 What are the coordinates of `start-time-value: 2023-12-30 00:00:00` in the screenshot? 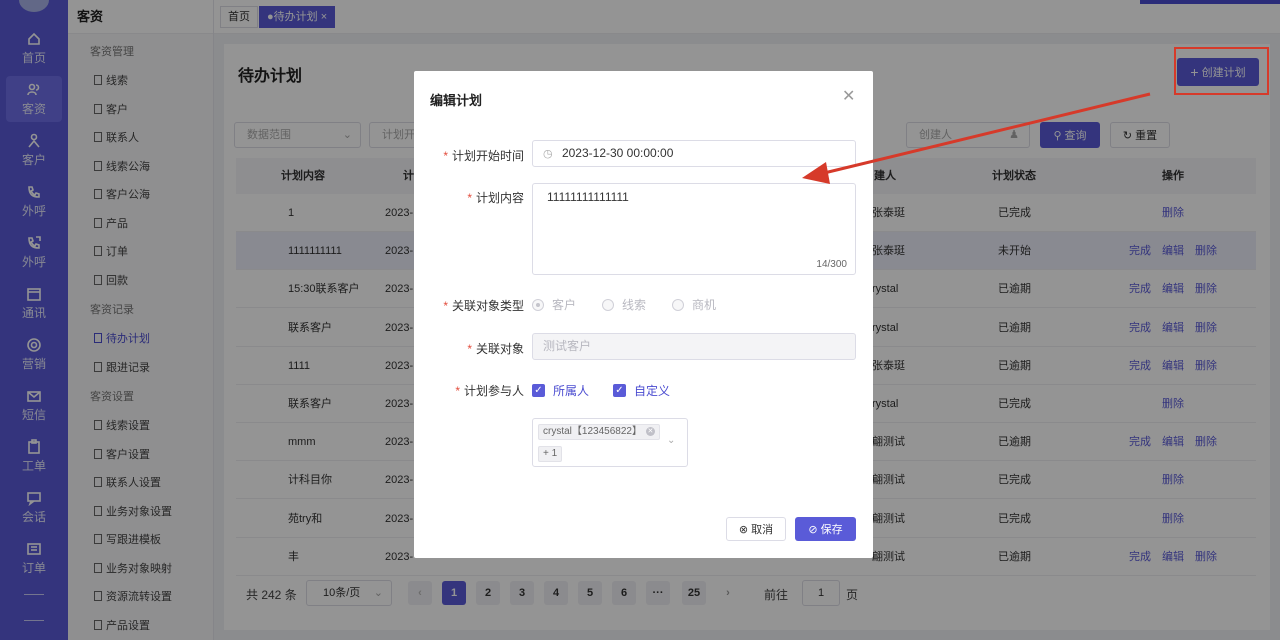 It's located at (617, 153).